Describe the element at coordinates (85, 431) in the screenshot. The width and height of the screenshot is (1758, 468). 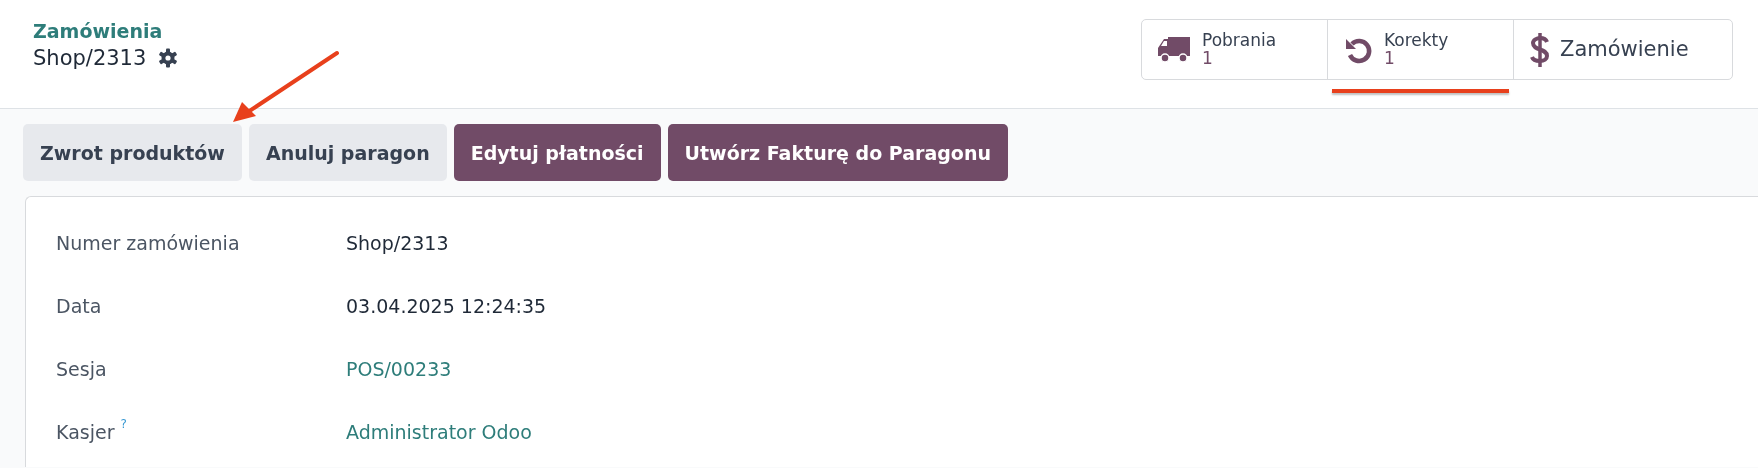
I see `field-label: Kasjer` at that location.